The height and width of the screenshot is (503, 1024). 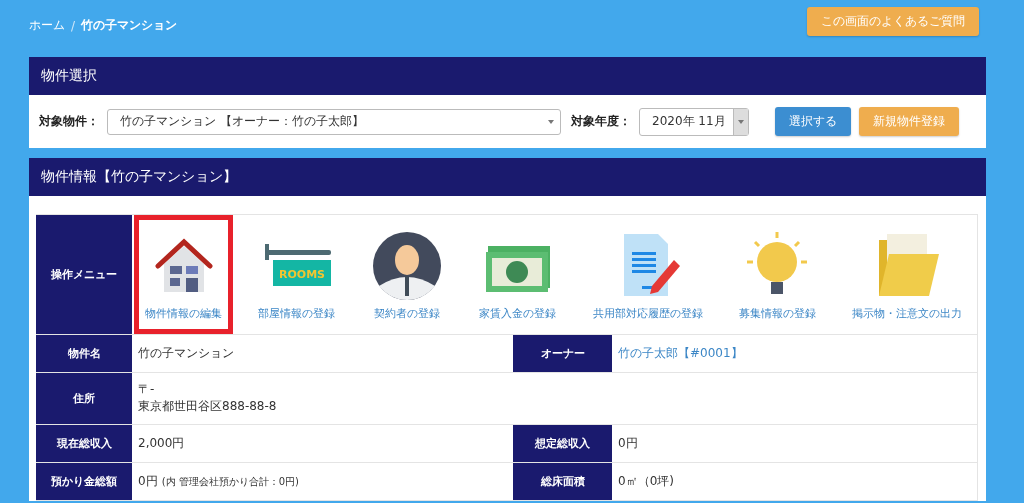 What do you see at coordinates (507, 76) in the screenshot?
I see `panel-header: 物件選択` at bounding box center [507, 76].